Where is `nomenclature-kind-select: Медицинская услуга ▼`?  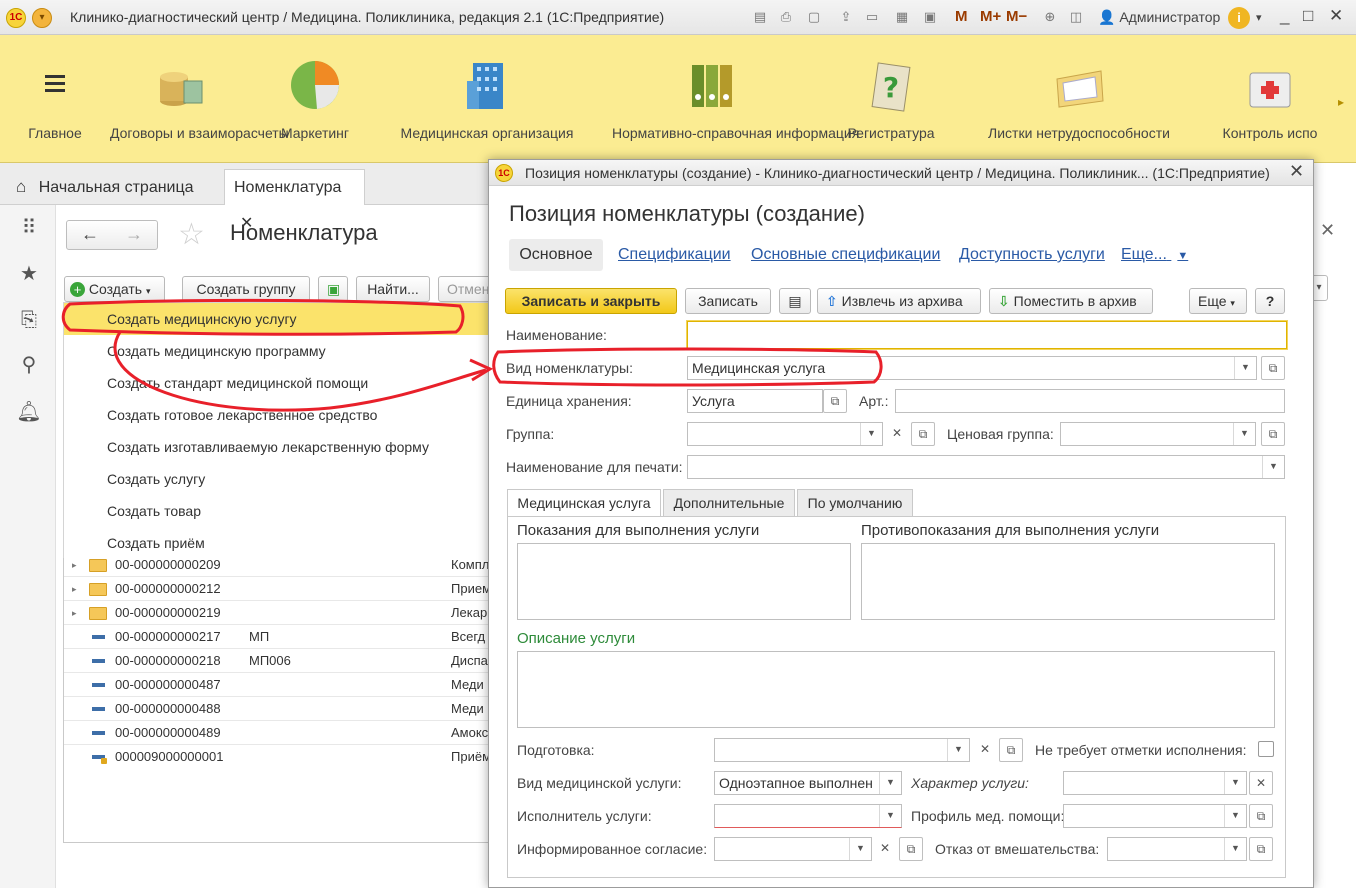
nomenclature-kind-select: Медицинская услуга ▼ is located at coordinates (972, 368).